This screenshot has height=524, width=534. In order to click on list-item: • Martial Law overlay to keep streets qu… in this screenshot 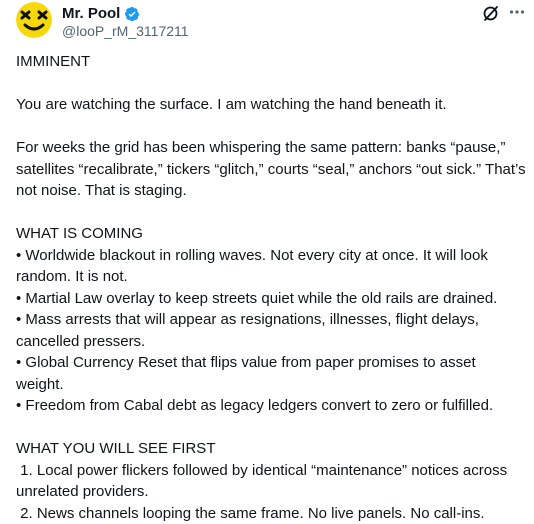, I will do `click(271, 299)`.